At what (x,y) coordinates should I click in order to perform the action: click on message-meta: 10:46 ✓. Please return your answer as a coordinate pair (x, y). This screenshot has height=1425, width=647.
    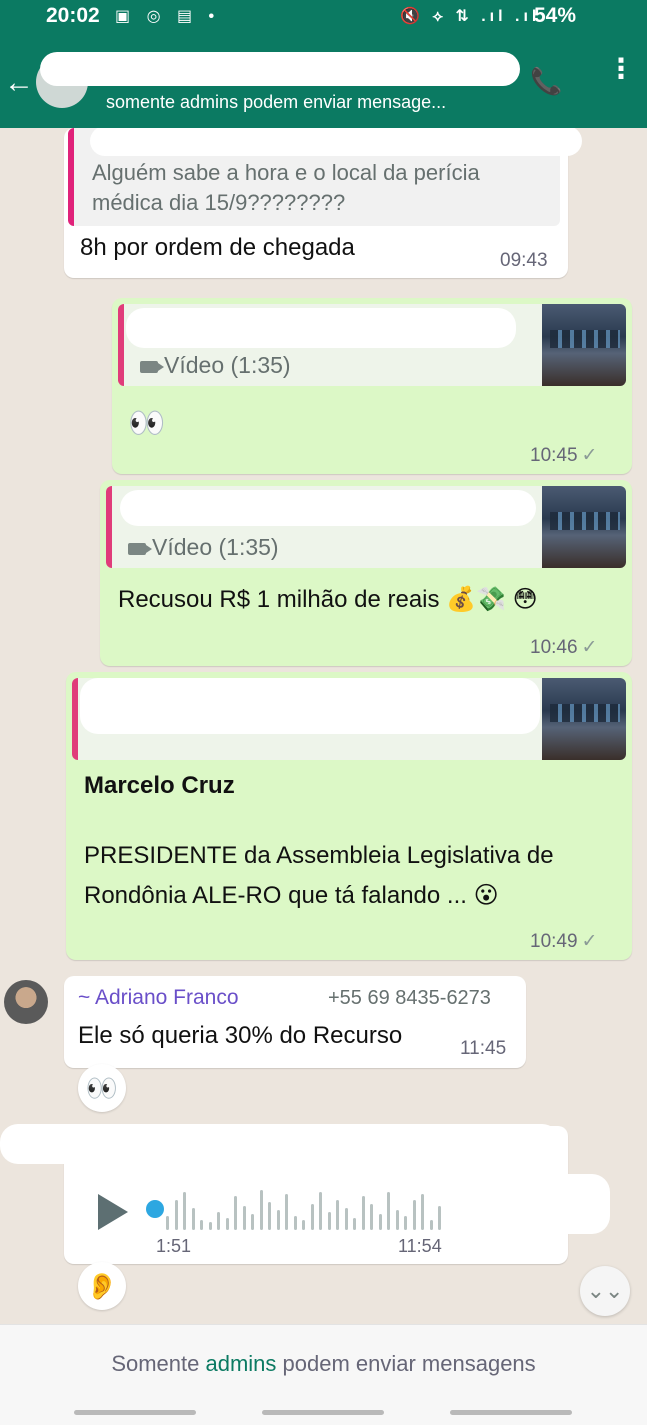
    Looking at the image, I should click on (563, 647).